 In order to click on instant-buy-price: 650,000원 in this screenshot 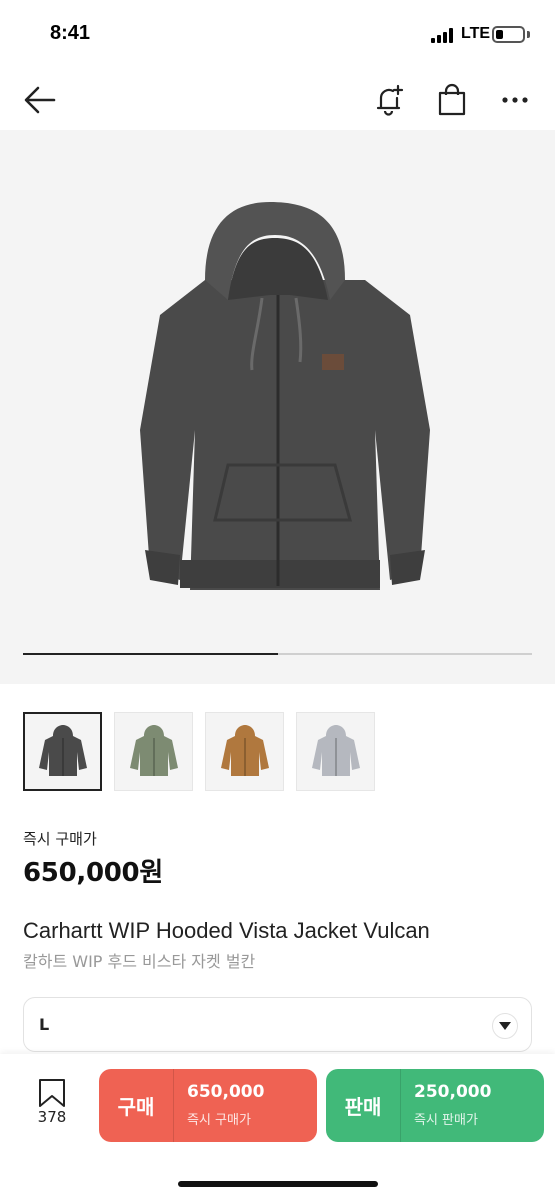, I will do `click(93, 873)`.